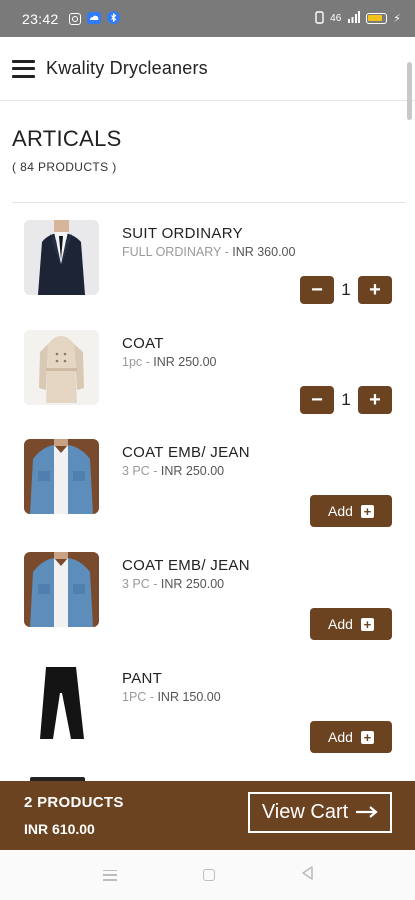 This screenshot has width=415, height=900. What do you see at coordinates (61, 702) in the screenshot?
I see `product-image-pant` at bounding box center [61, 702].